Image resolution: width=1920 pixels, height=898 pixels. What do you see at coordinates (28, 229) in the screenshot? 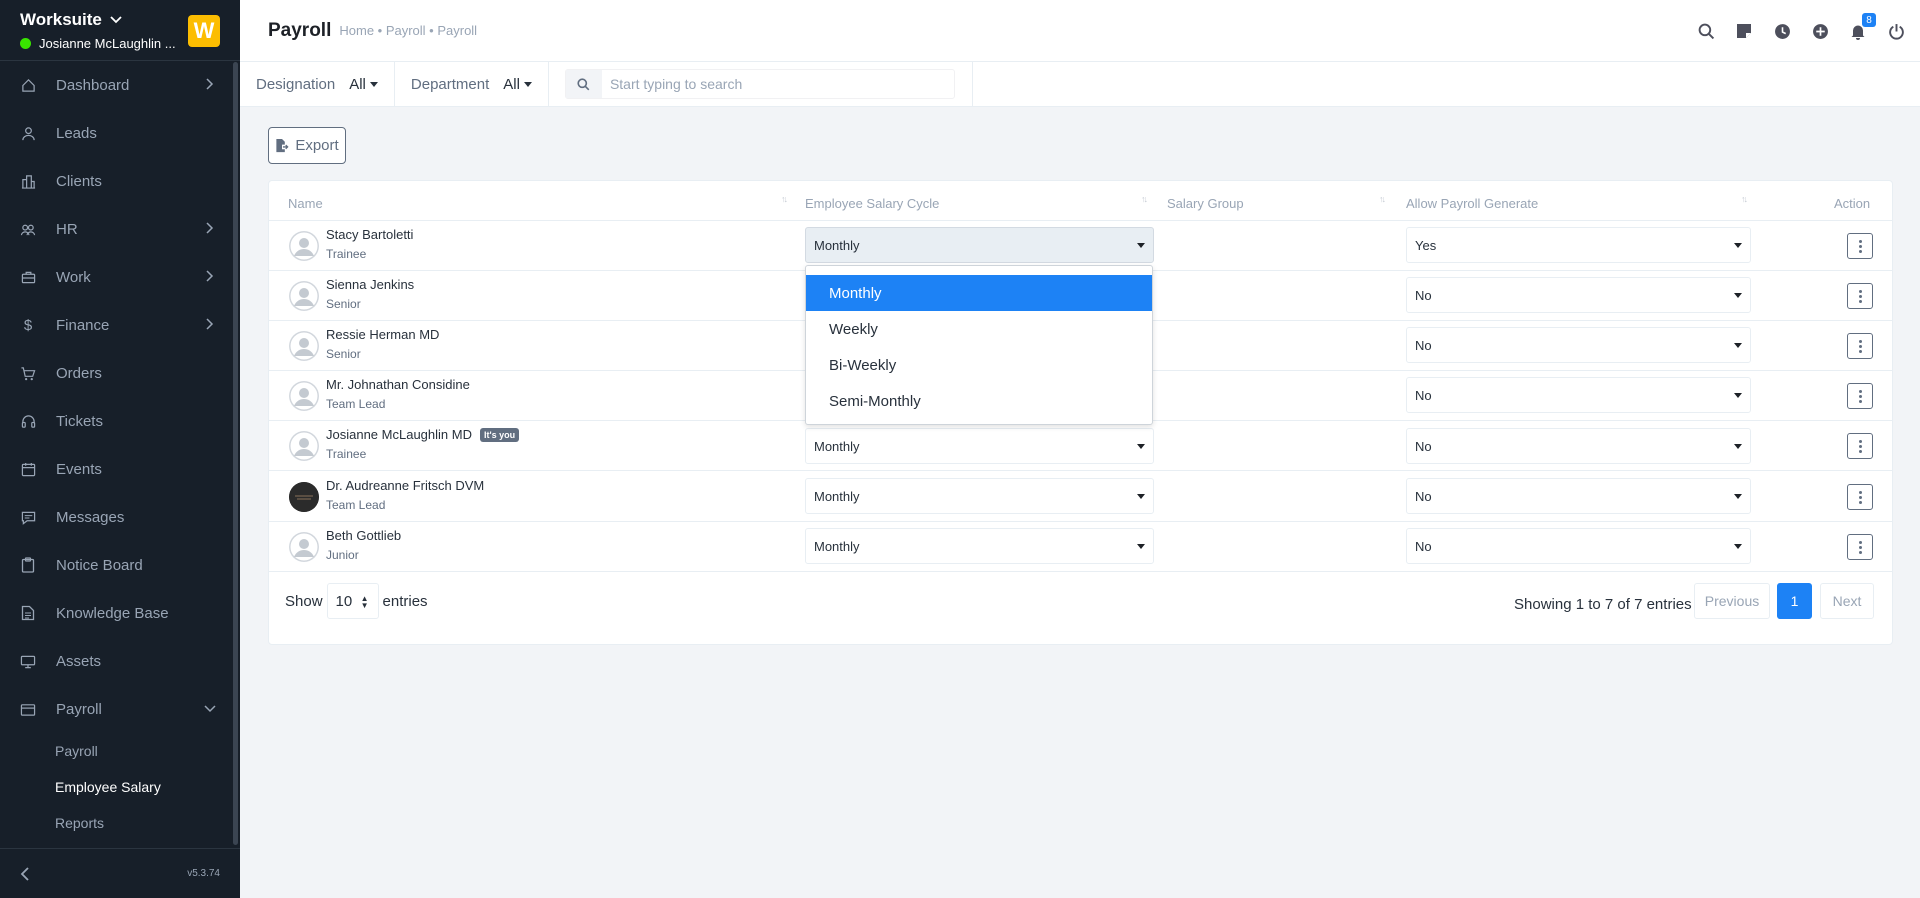
I see `people-icon` at bounding box center [28, 229].